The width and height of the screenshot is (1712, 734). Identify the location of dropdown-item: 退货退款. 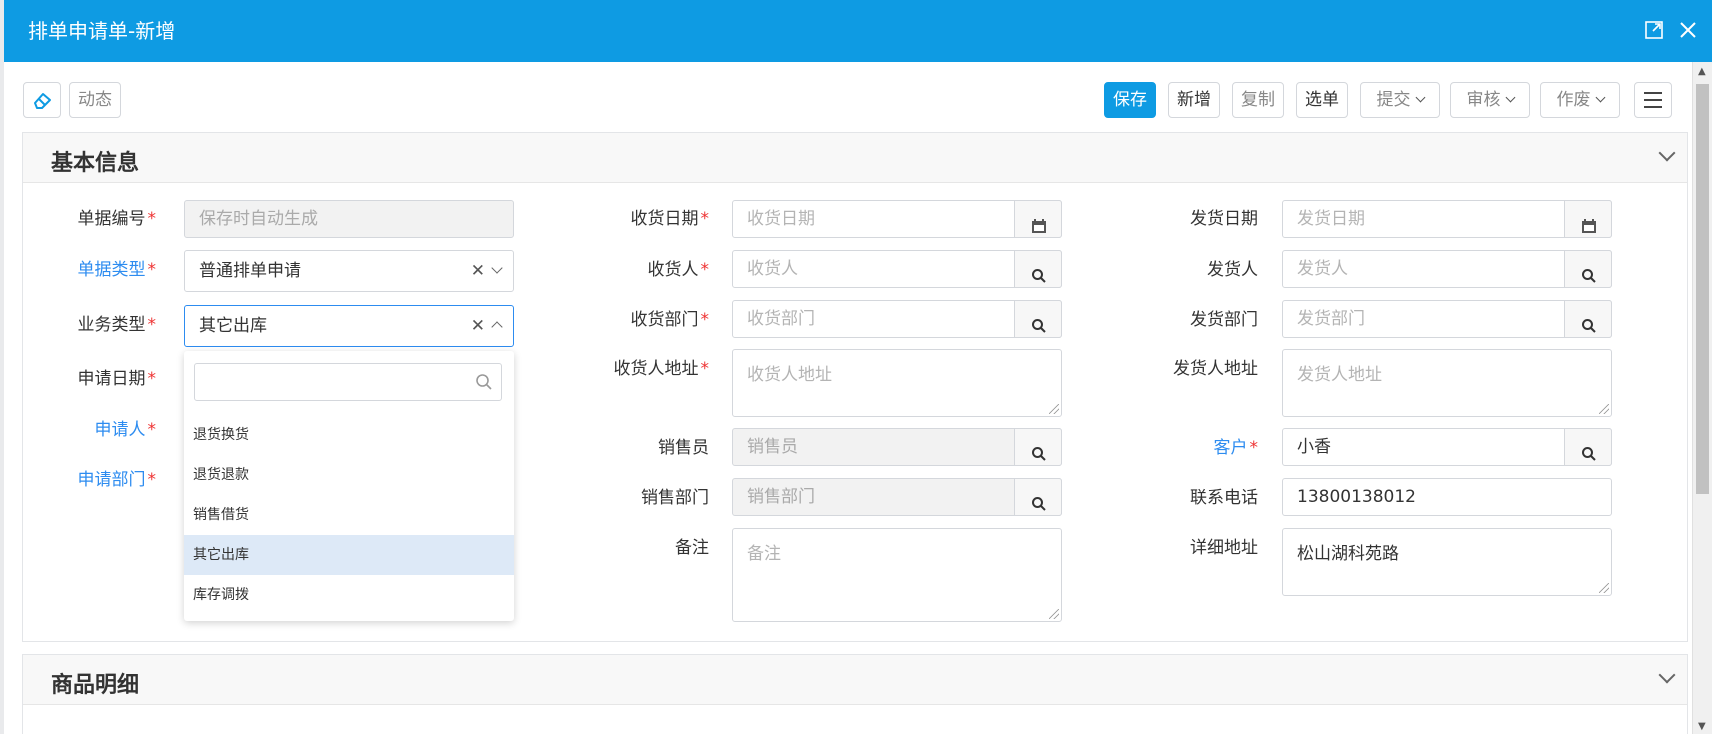
(349, 475).